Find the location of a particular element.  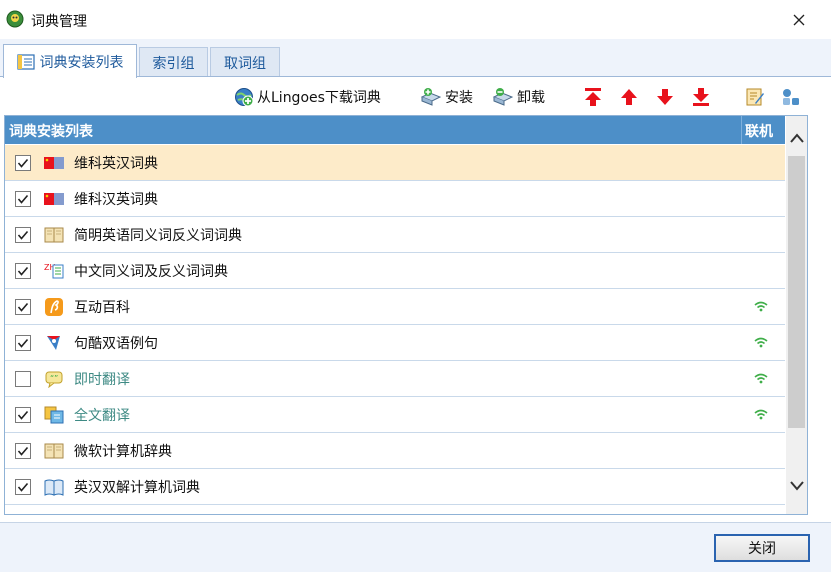

vertical-scrollbar is located at coordinates (796, 315).